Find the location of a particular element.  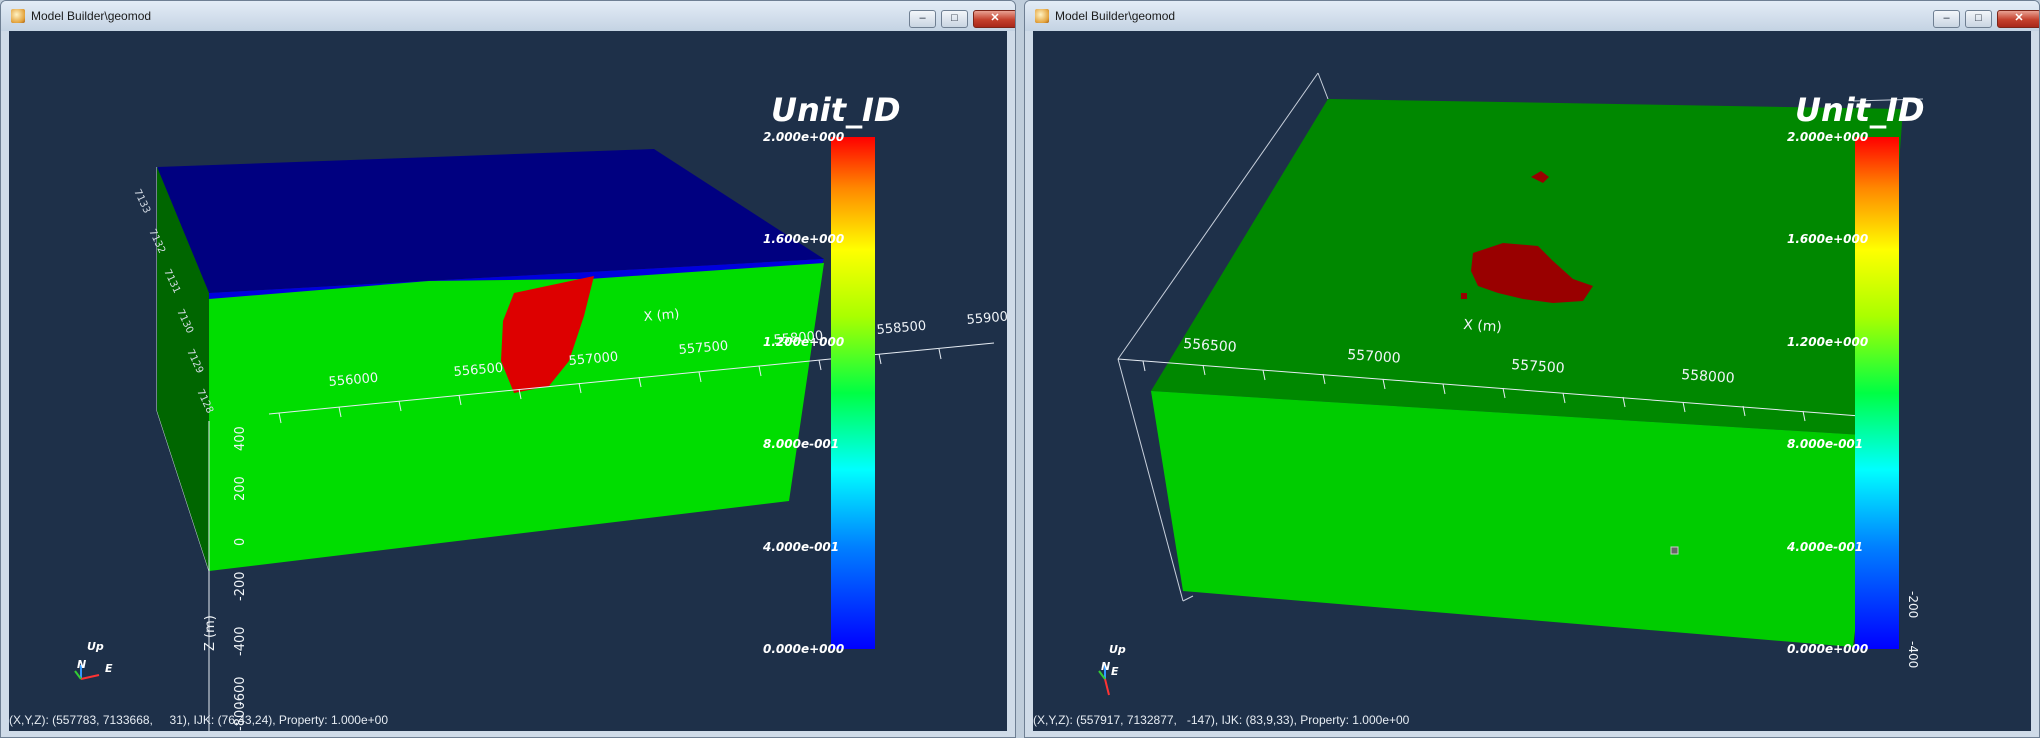

model-front-face is located at coordinates (1515, 519).